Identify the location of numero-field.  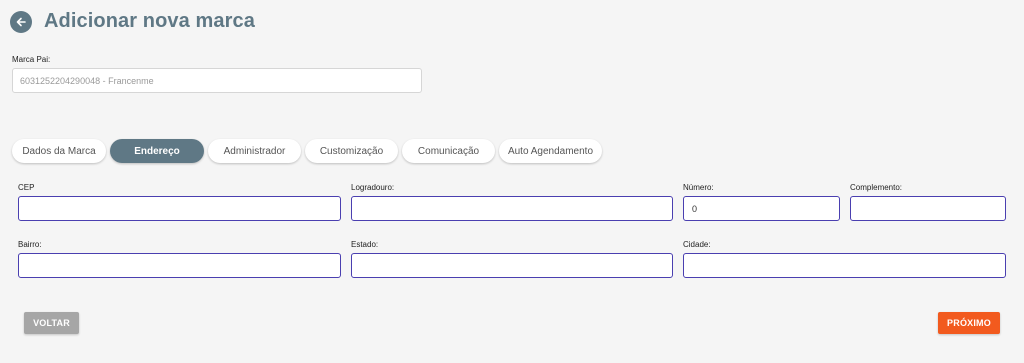
(761, 208).